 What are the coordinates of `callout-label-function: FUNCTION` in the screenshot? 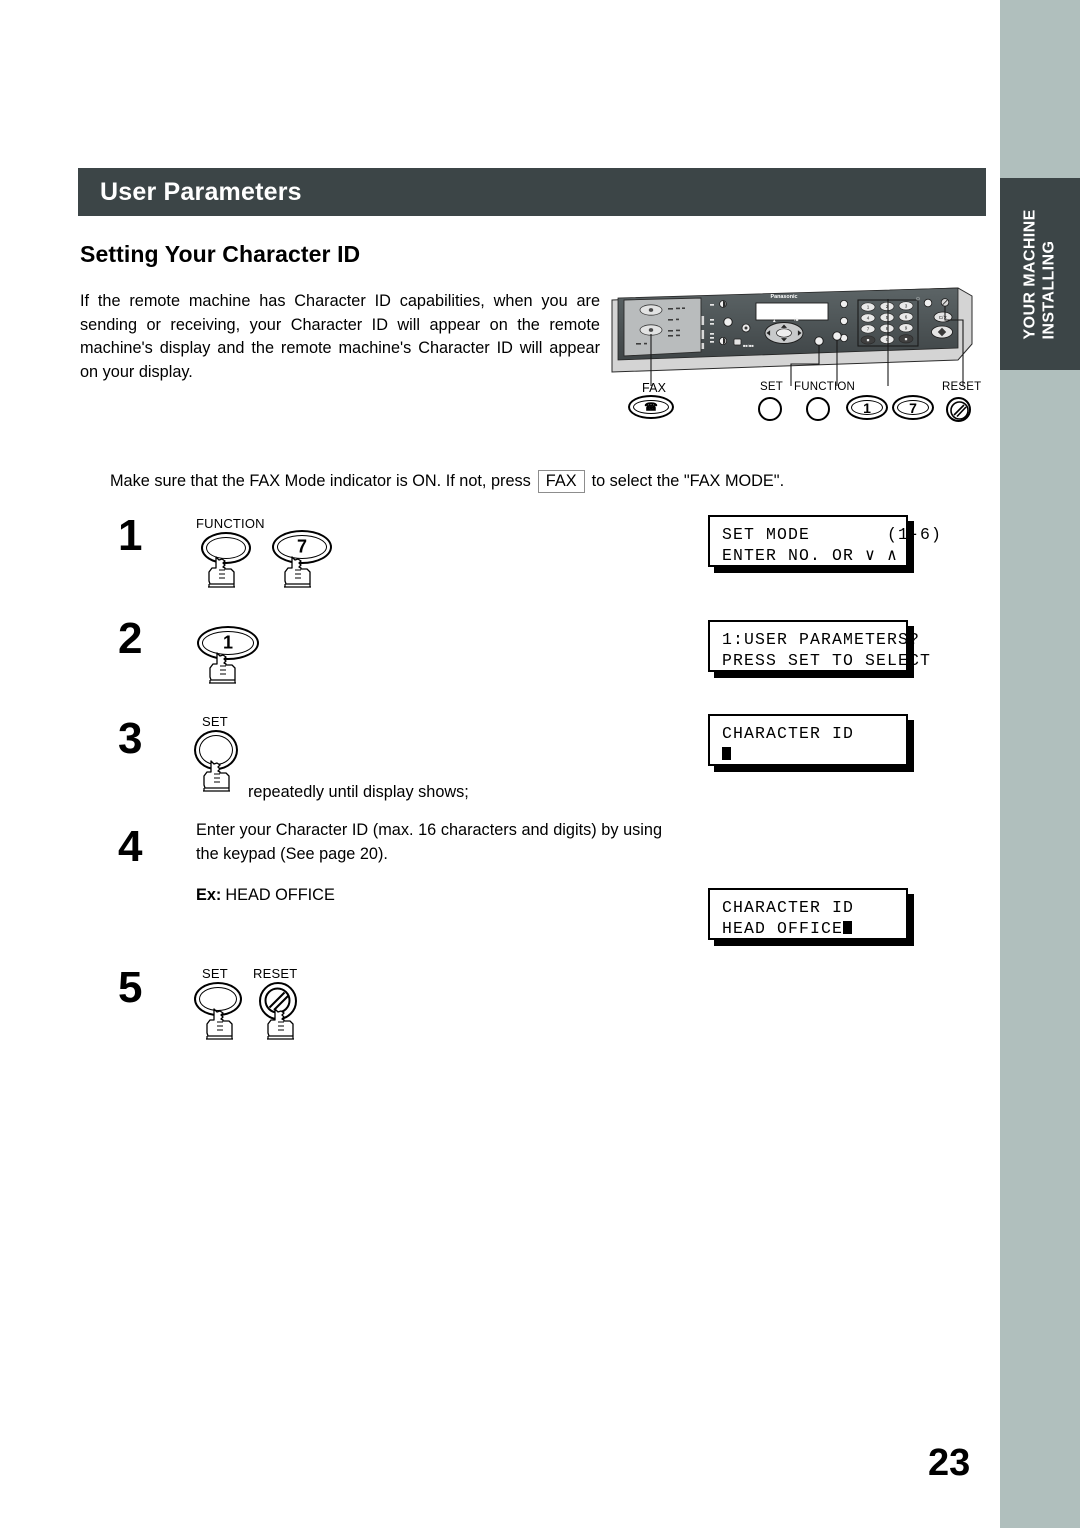 It's located at (825, 387).